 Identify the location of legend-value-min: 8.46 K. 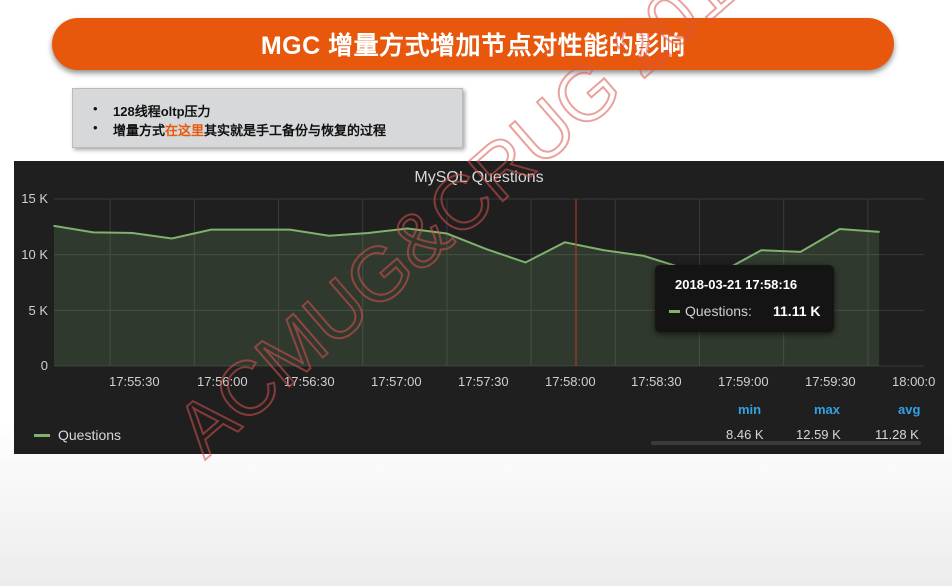
(745, 434).